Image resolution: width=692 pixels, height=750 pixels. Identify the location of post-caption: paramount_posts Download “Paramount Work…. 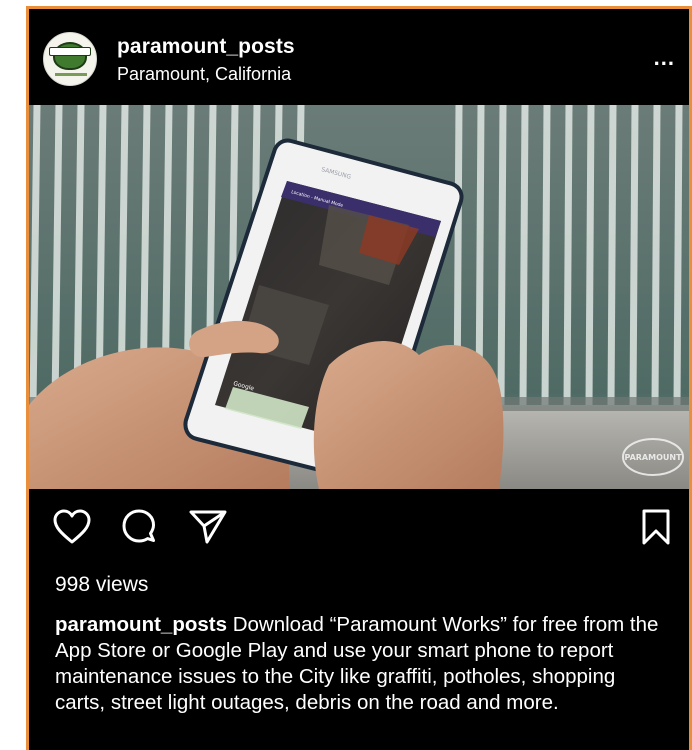
(360, 664).